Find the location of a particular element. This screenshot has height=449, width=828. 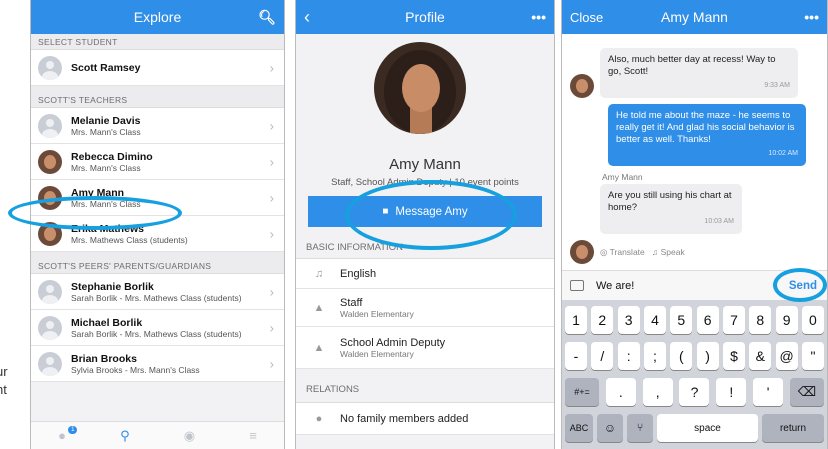

emoji-icon: ☺ is located at coordinates (610, 428).